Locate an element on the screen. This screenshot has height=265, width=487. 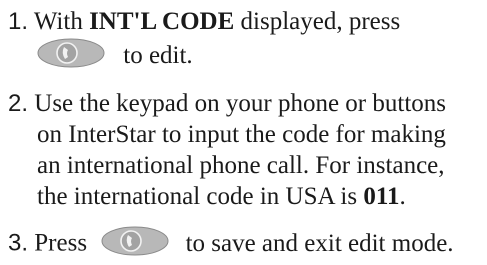
step-1-line-2: to edit. is located at coordinates (245, 53).